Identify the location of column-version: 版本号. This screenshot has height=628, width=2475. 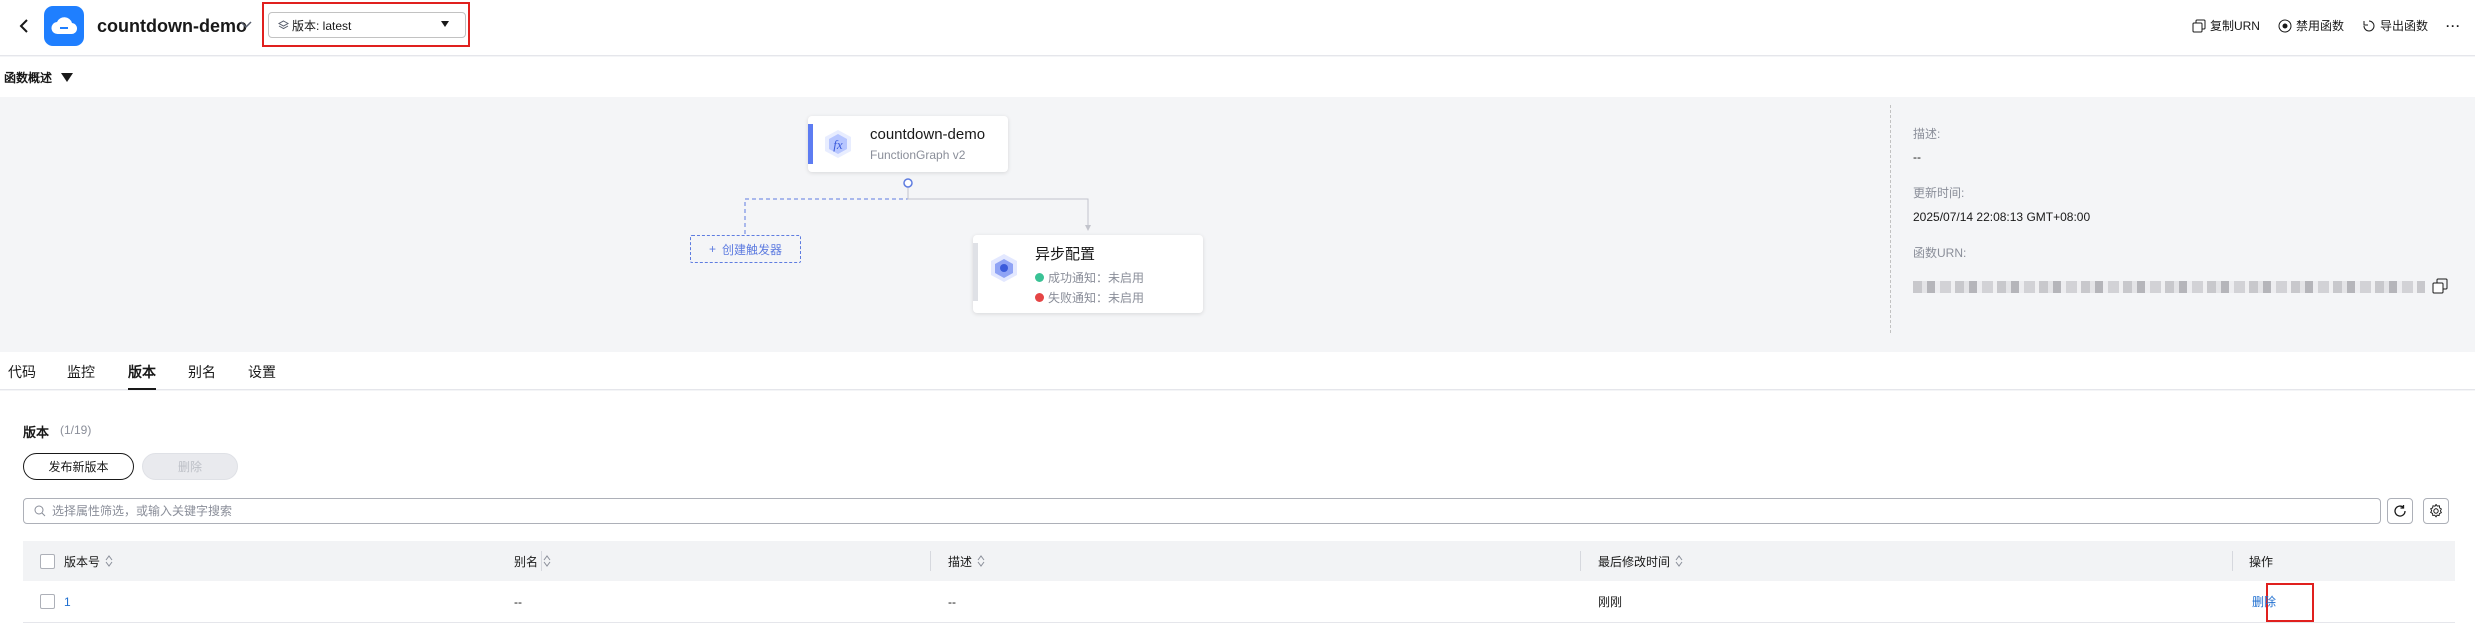
(88, 561).